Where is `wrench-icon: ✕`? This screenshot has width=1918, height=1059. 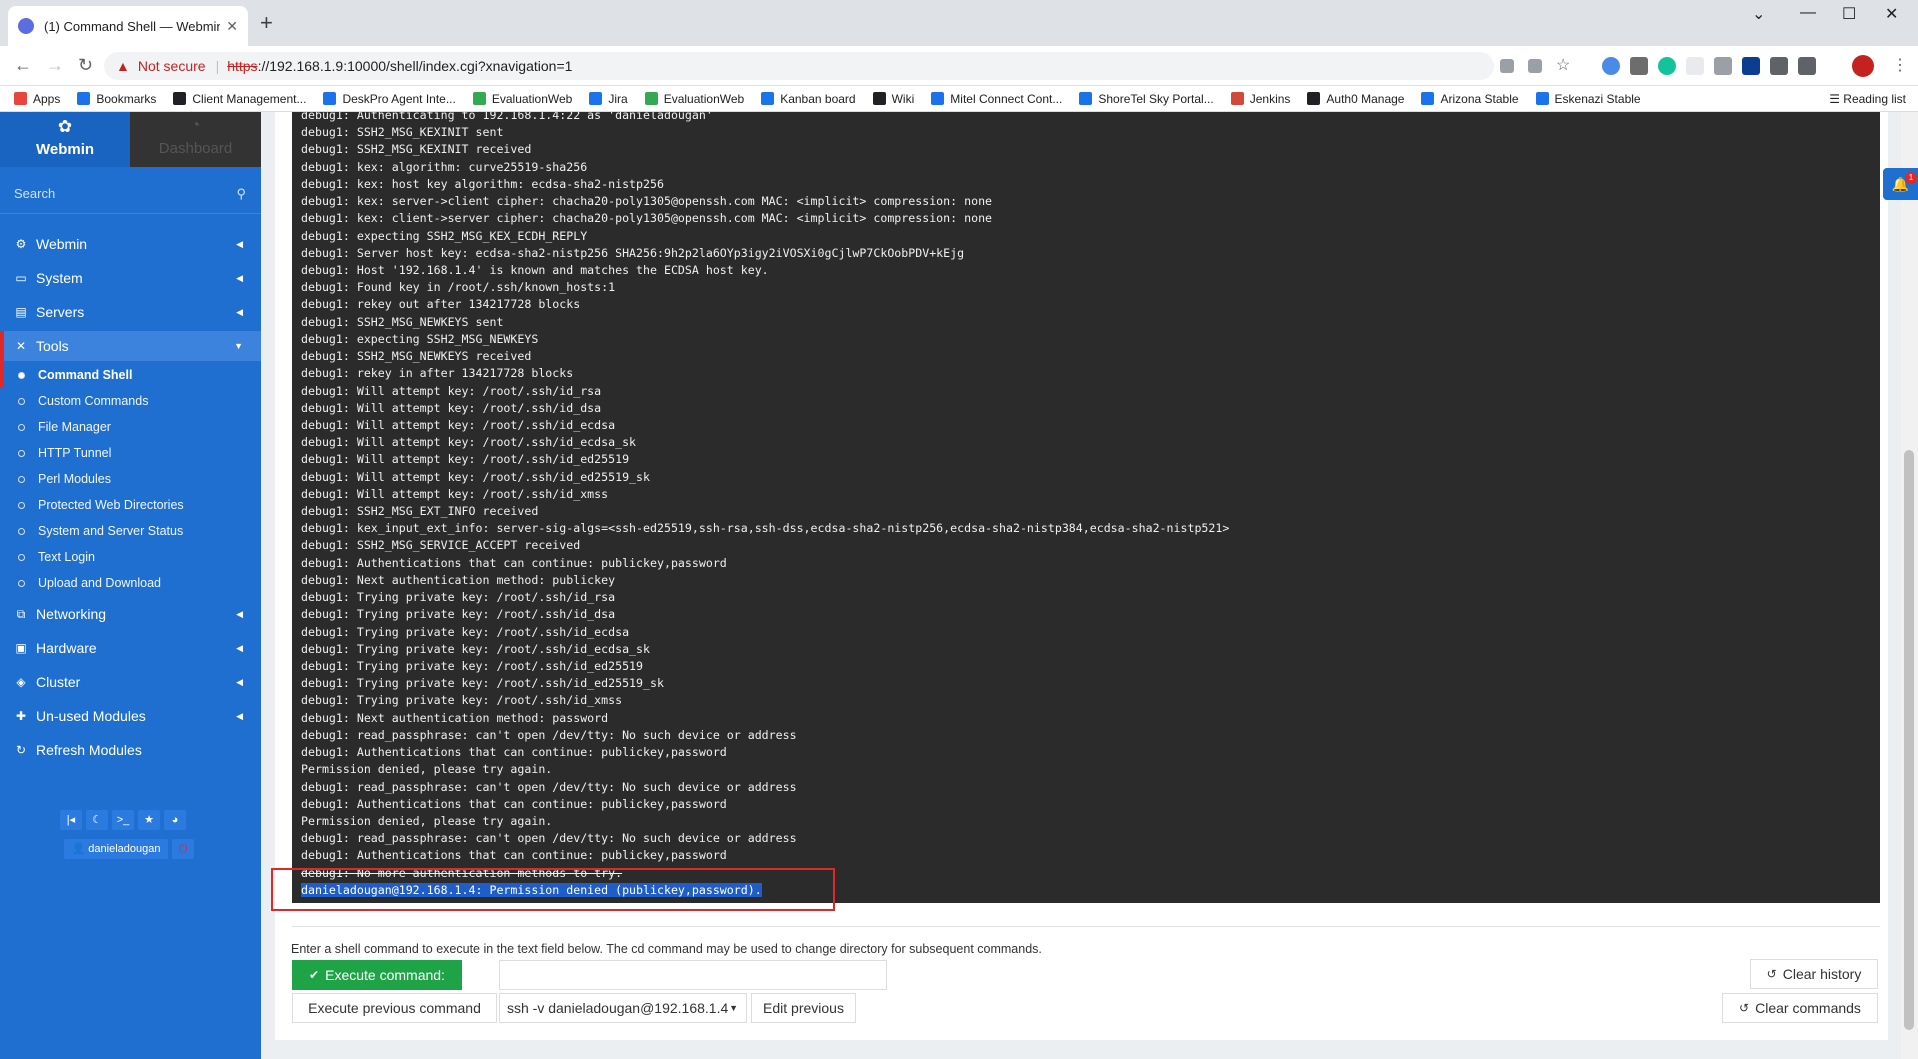 wrench-icon: ✕ is located at coordinates (21, 346).